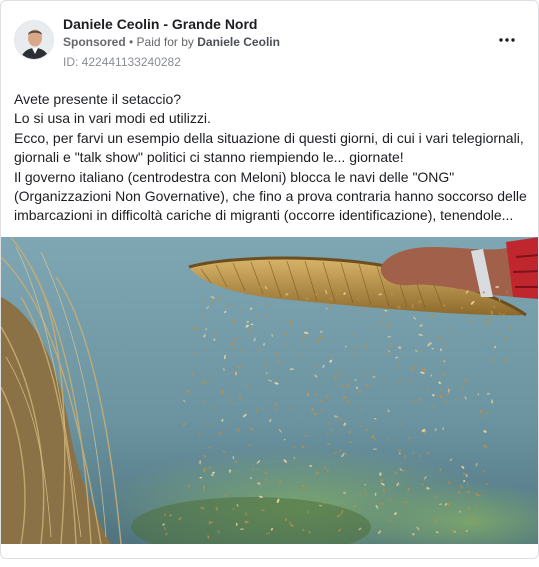  I want to click on sponsored-label: Sponsored, so click(94, 42).